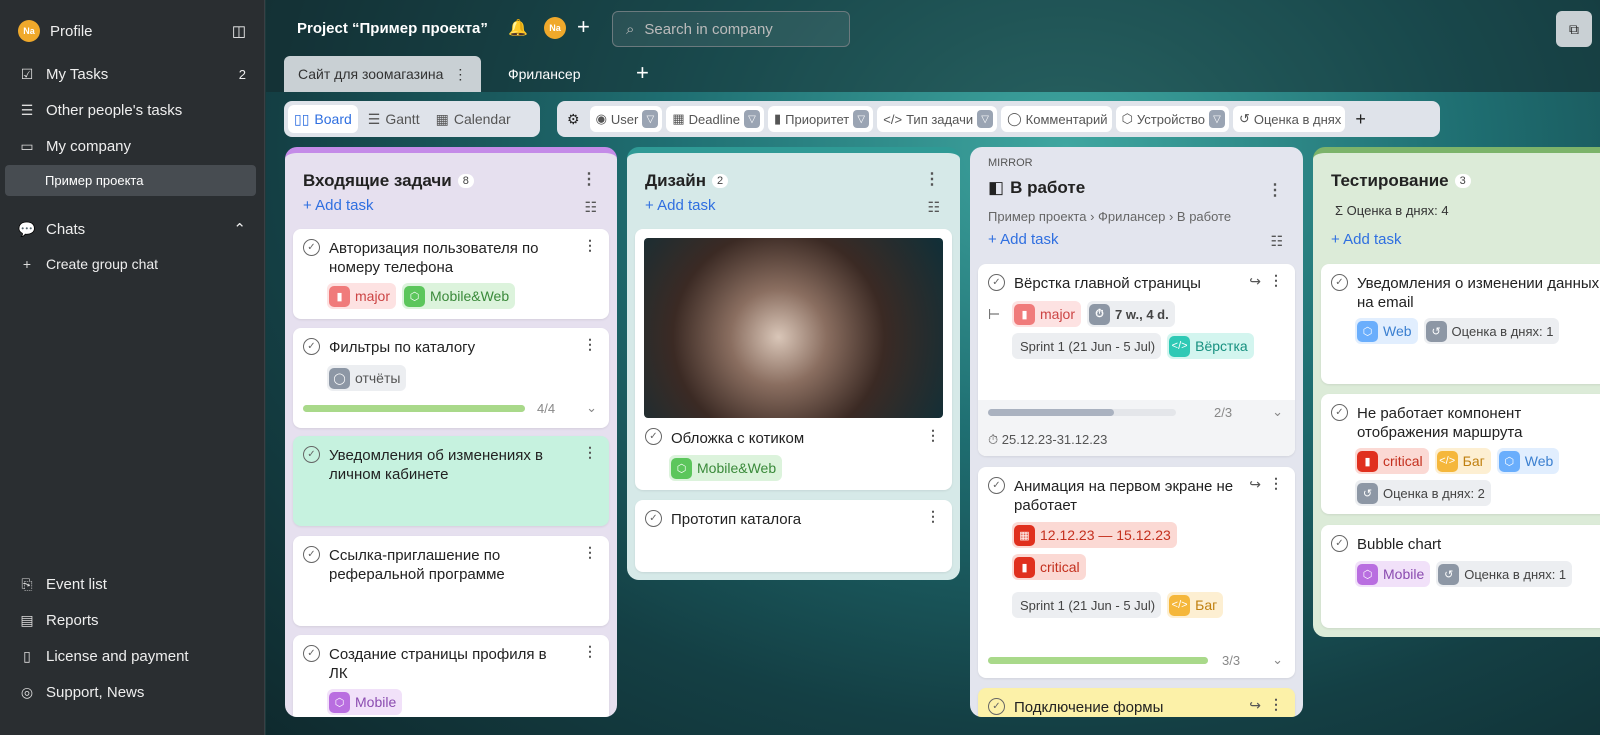 The width and height of the screenshot is (1600, 735). Describe the element at coordinates (394, 119) in the screenshot. I see `view-gantt: ☰ Gantt` at that location.